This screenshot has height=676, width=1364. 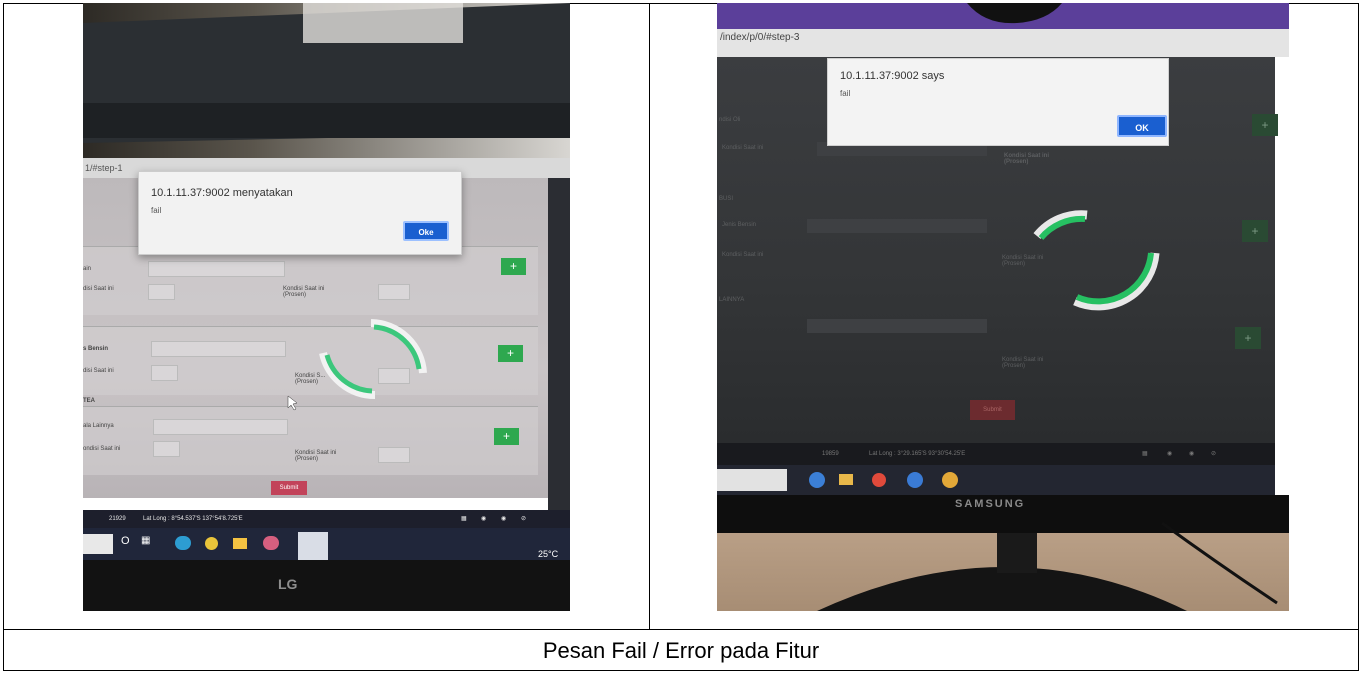 I want to click on latlong-text: Lat Long : 8°54.537'S 137°54'8.725'E, so click(x=193, y=519).